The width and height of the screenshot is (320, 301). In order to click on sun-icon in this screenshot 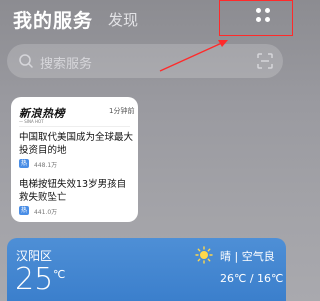, I will do `click(204, 255)`.